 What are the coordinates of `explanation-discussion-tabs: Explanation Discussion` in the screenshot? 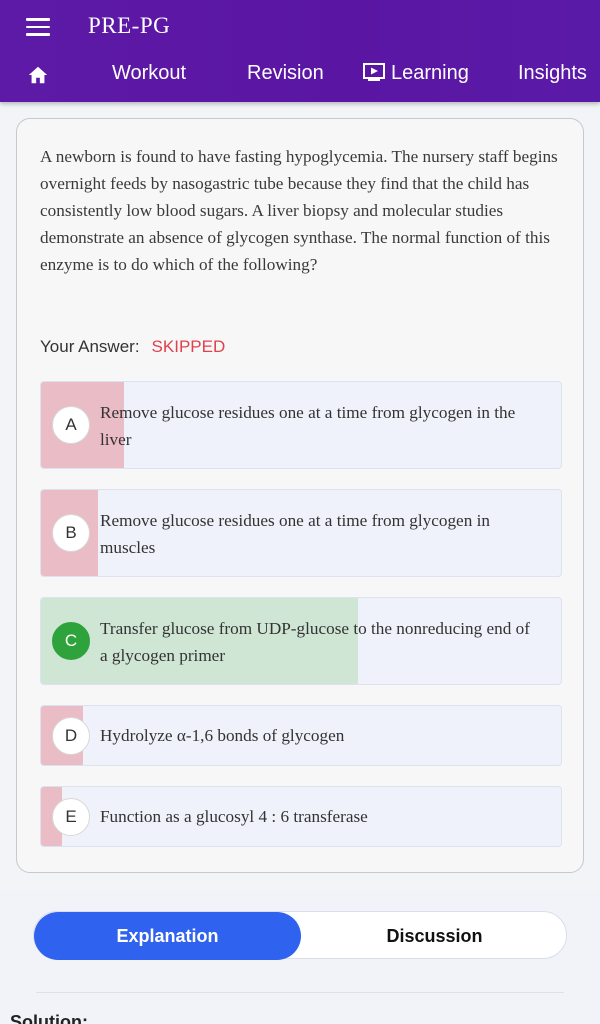 It's located at (300, 935).